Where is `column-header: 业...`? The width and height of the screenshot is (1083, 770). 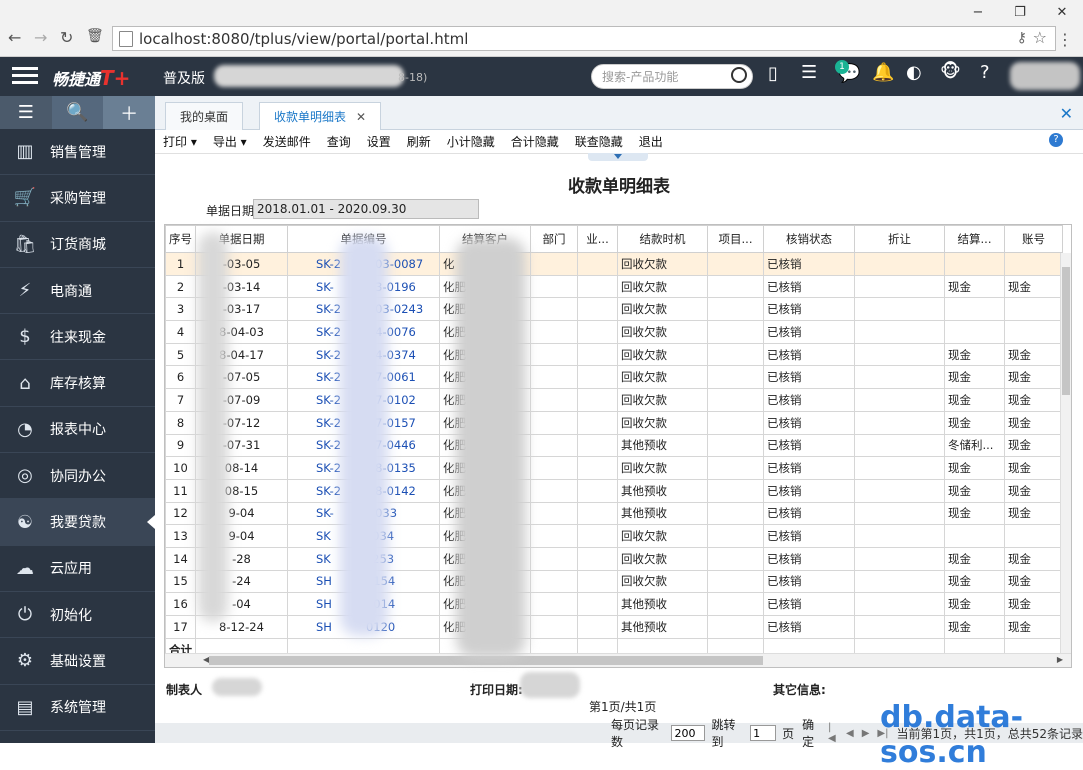 column-header: 业... is located at coordinates (597, 239).